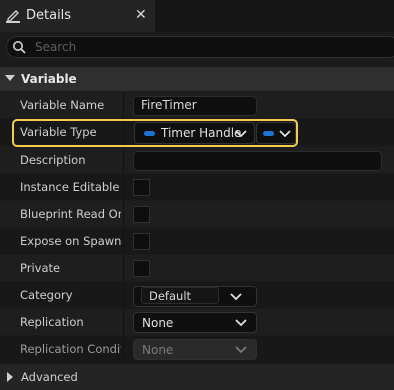 The image size is (394, 390). What do you see at coordinates (62, 105) in the screenshot?
I see `label-variable-name: Variable Name` at bounding box center [62, 105].